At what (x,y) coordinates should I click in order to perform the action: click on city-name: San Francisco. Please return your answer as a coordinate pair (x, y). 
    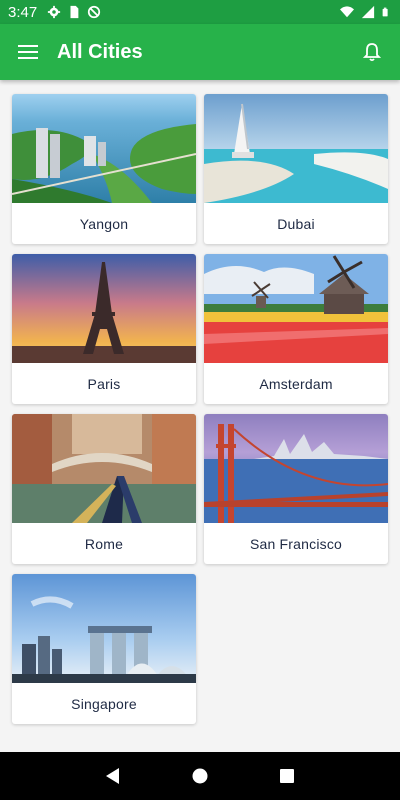
    Looking at the image, I should click on (296, 543).